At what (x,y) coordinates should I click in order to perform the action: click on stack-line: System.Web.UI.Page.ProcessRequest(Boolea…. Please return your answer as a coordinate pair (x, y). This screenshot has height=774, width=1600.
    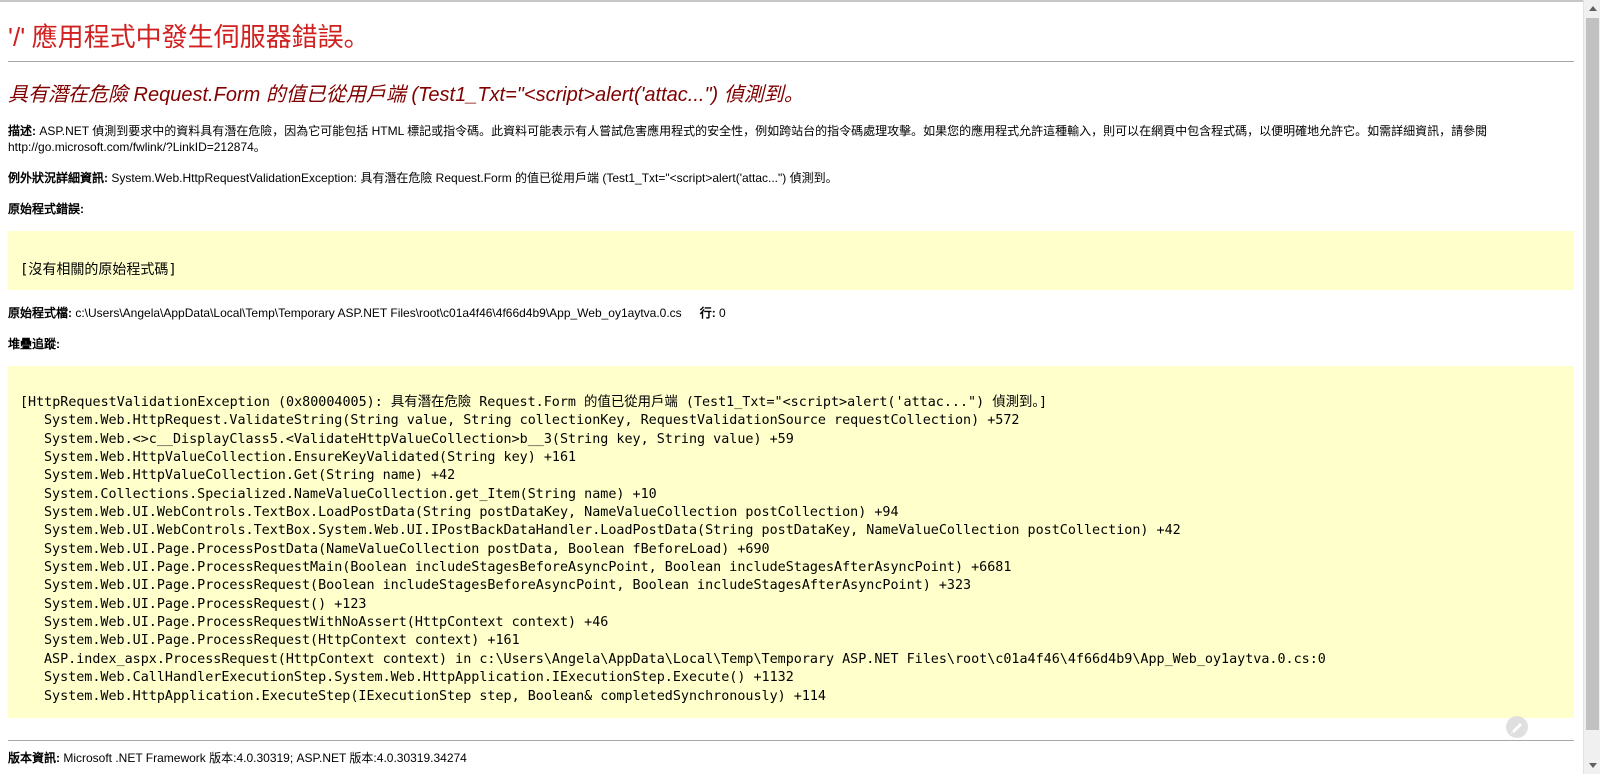
    Looking at the image, I should click on (508, 586).